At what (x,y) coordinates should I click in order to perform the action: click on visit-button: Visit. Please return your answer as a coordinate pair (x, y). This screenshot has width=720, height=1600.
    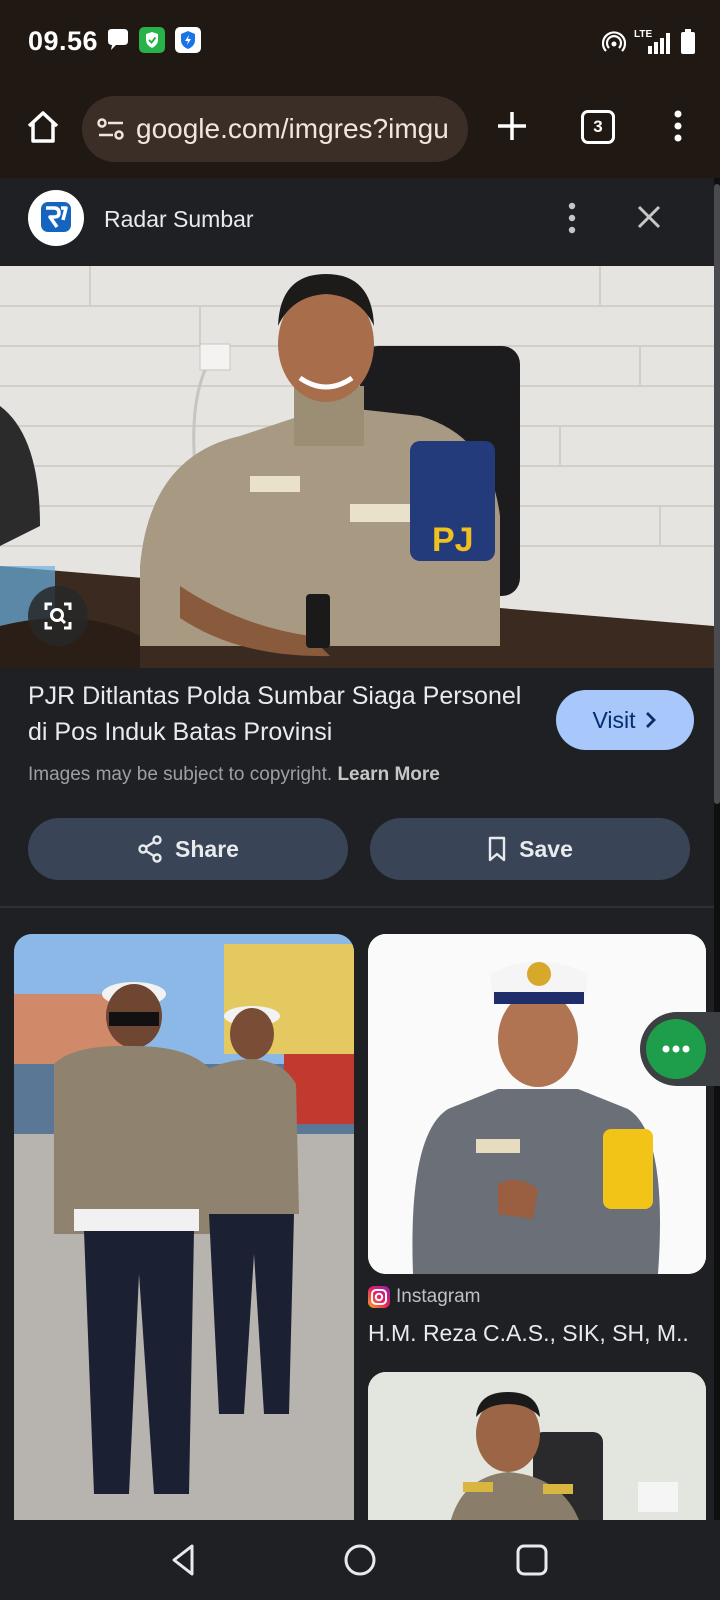
    Looking at the image, I should click on (625, 720).